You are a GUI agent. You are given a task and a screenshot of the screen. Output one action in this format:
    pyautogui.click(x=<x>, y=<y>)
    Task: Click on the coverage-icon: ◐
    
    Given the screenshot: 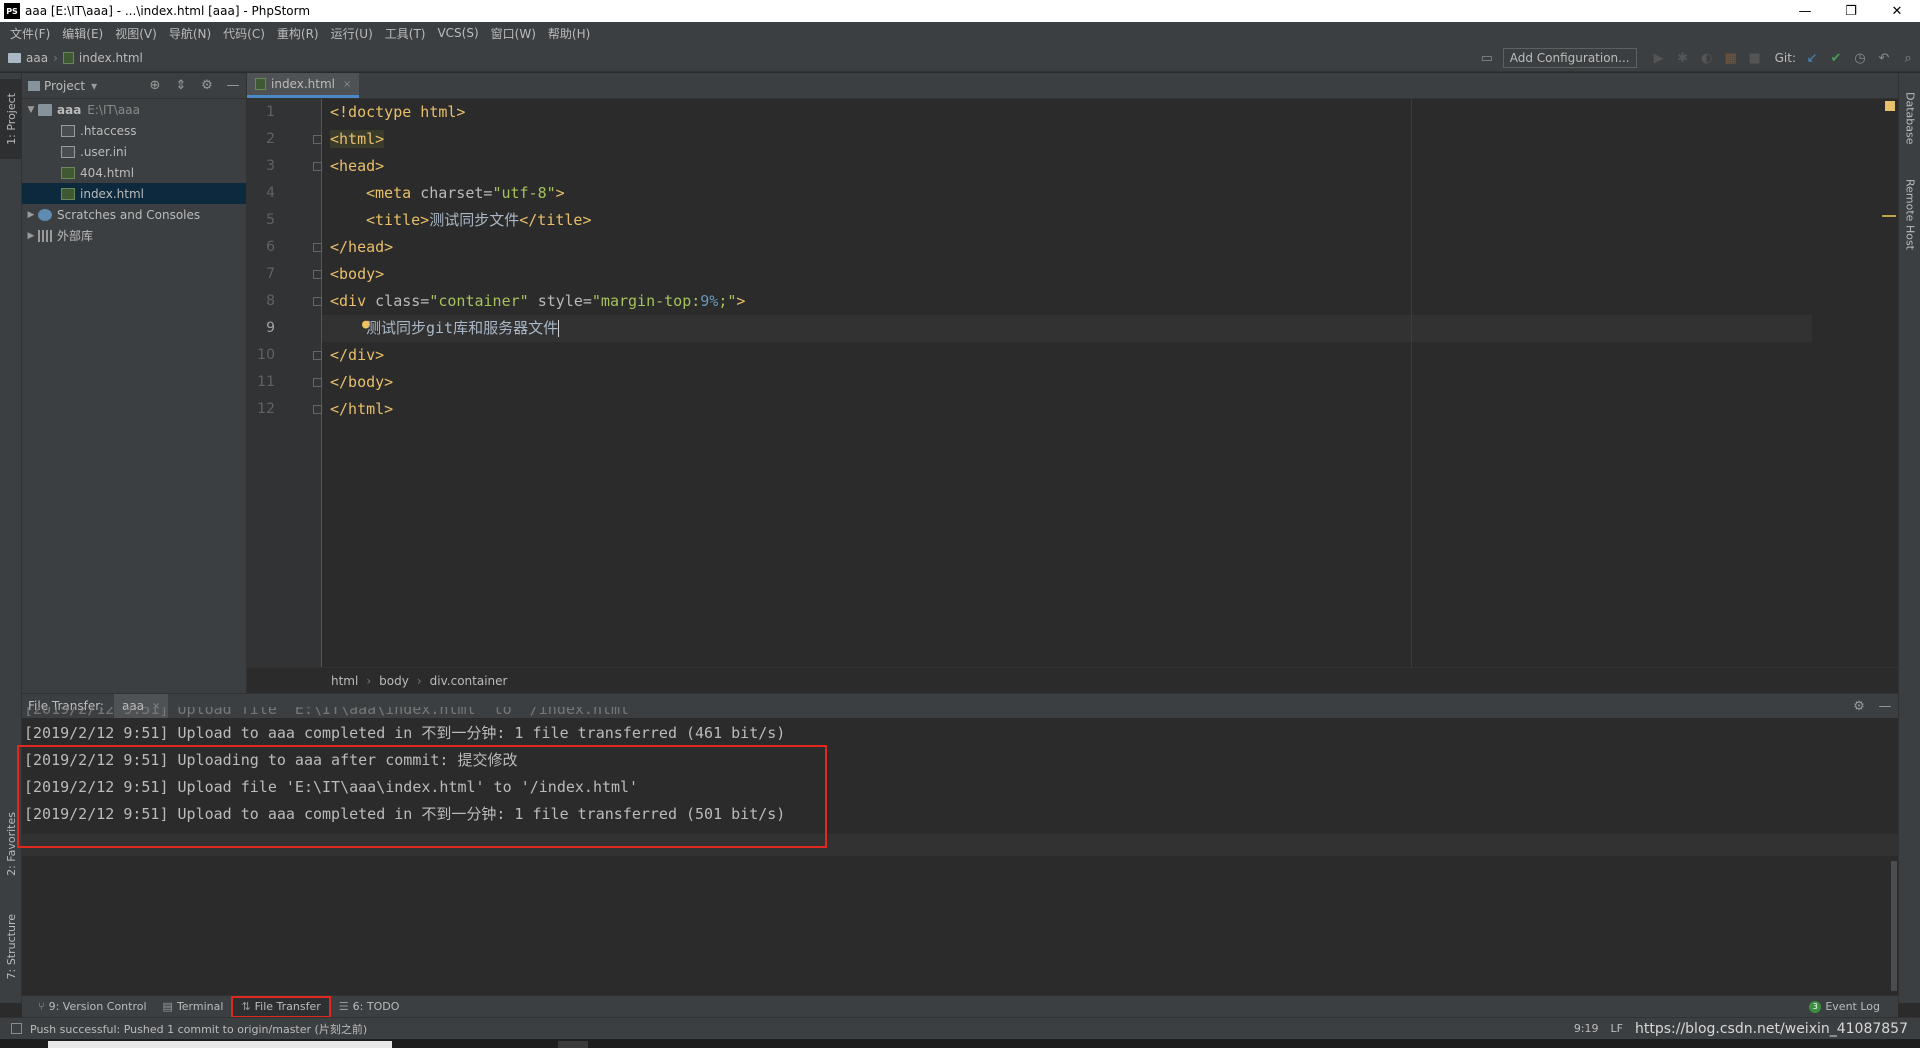 What is the action you would take?
    pyautogui.click(x=1707, y=58)
    